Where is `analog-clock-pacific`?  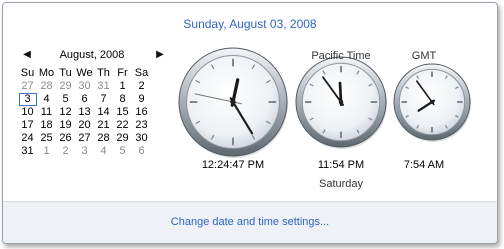
analog-clock-pacific is located at coordinates (341, 102).